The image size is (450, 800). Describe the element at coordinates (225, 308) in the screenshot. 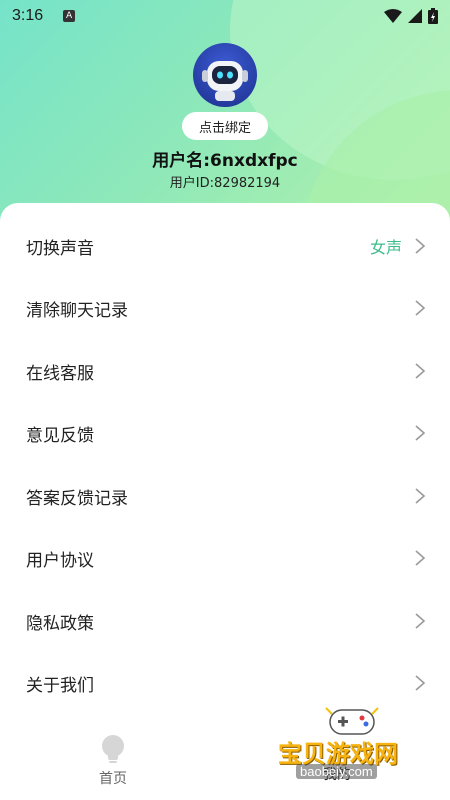

I see `menu-item-clear-chat: 清除聊天记录` at that location.